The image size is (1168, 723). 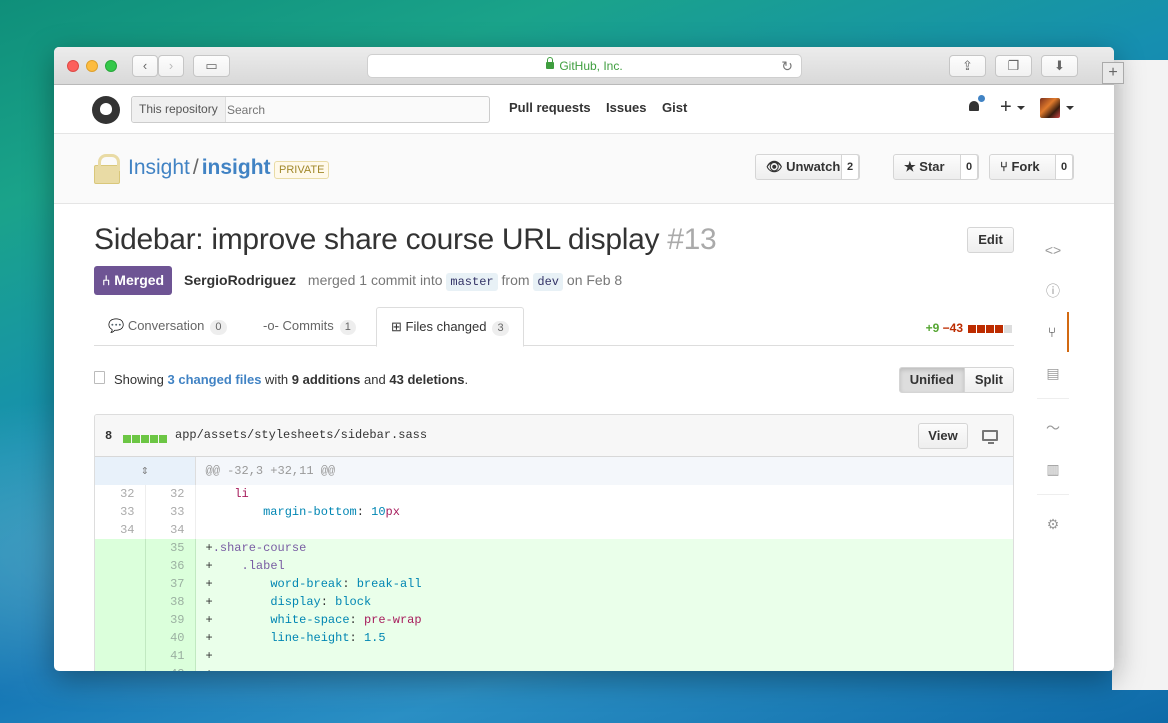 What do you see at coordinates (604, 584) in the screenshot?
I see `code-line: + word-break: break-all` at bounding box center [604, 584].